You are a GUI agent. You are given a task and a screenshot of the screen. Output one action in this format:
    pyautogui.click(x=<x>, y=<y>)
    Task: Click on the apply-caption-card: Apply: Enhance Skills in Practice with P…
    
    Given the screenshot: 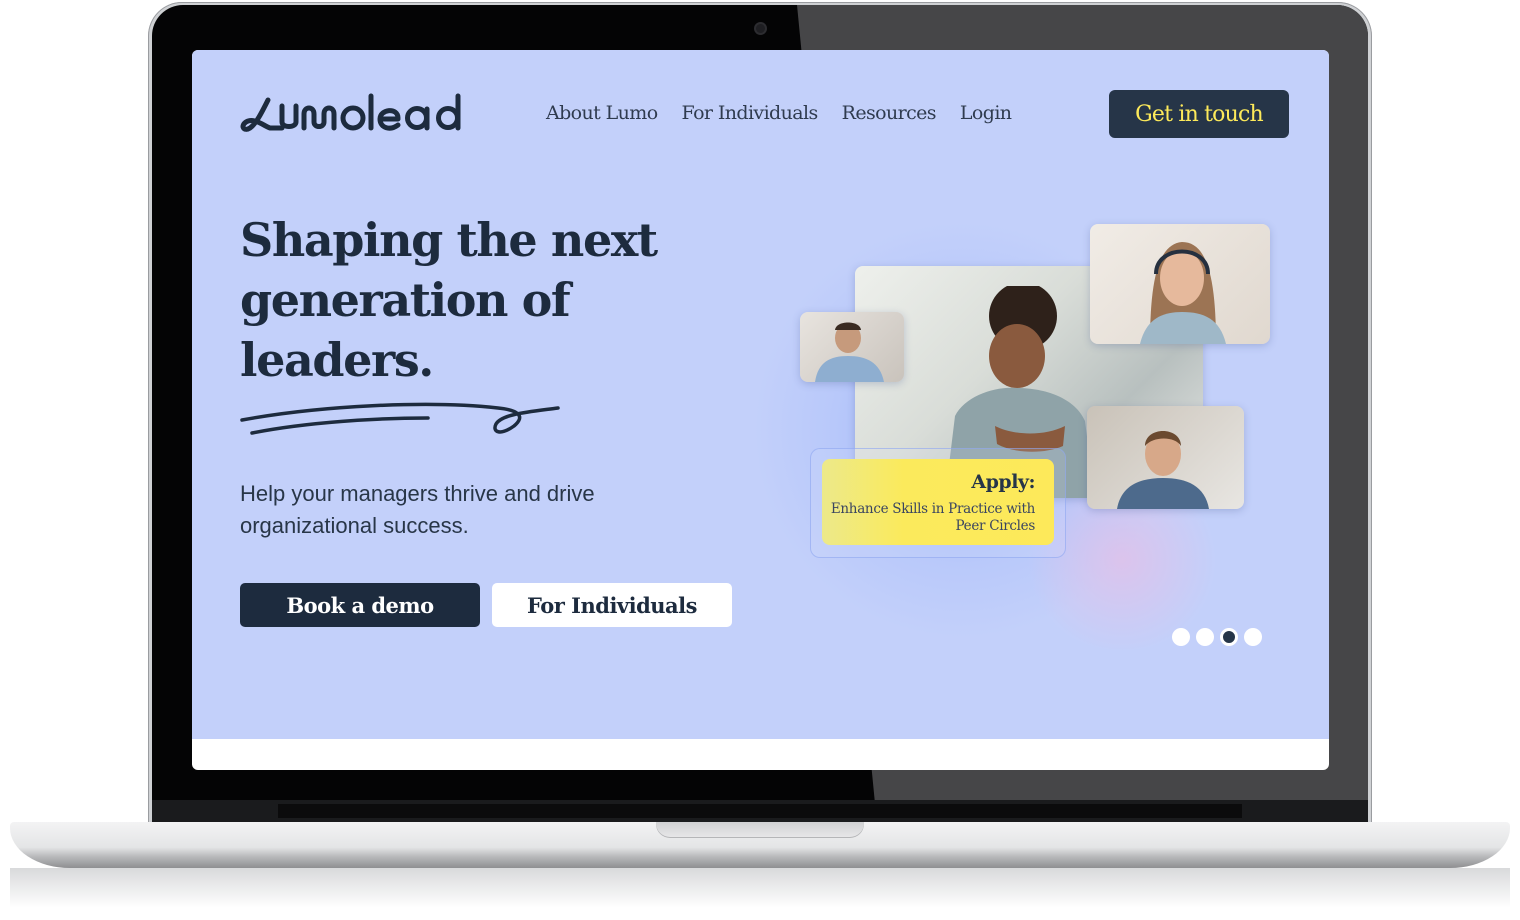 What is the action you would take?
    pyautogui.click(x=938, y=502)
    